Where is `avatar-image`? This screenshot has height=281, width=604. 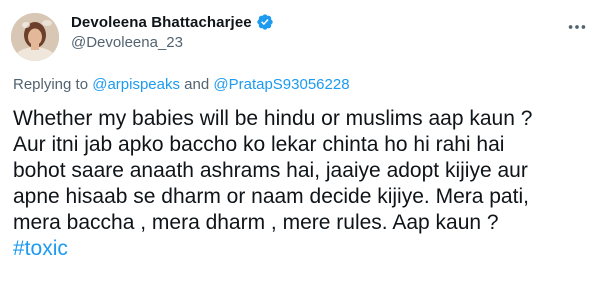
avatar-image is located at coordinates (35, 37).